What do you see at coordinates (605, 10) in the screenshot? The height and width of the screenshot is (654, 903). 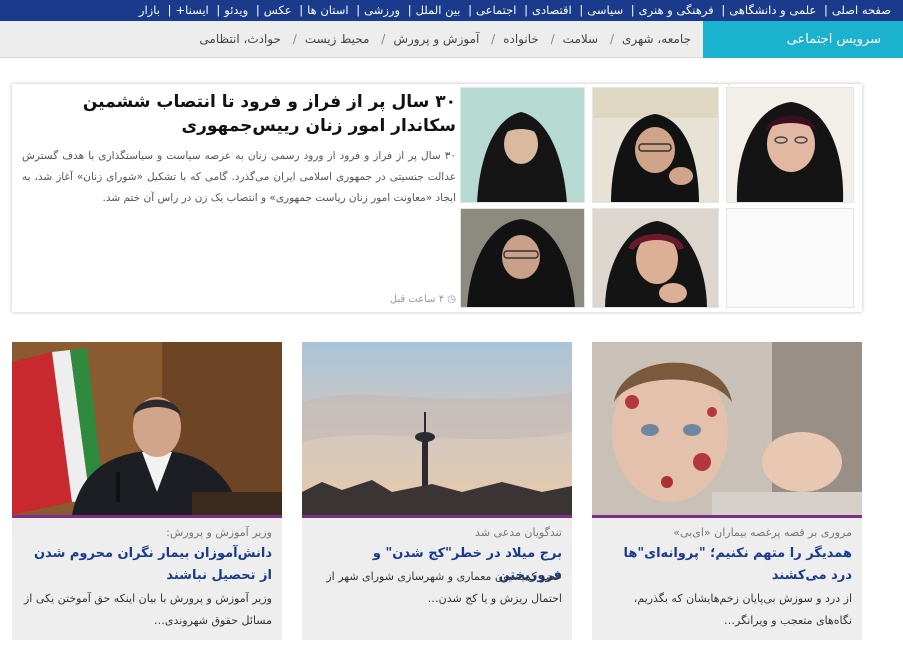 I see `nav-politics: سیاسی` at bounding box center [605, 10].